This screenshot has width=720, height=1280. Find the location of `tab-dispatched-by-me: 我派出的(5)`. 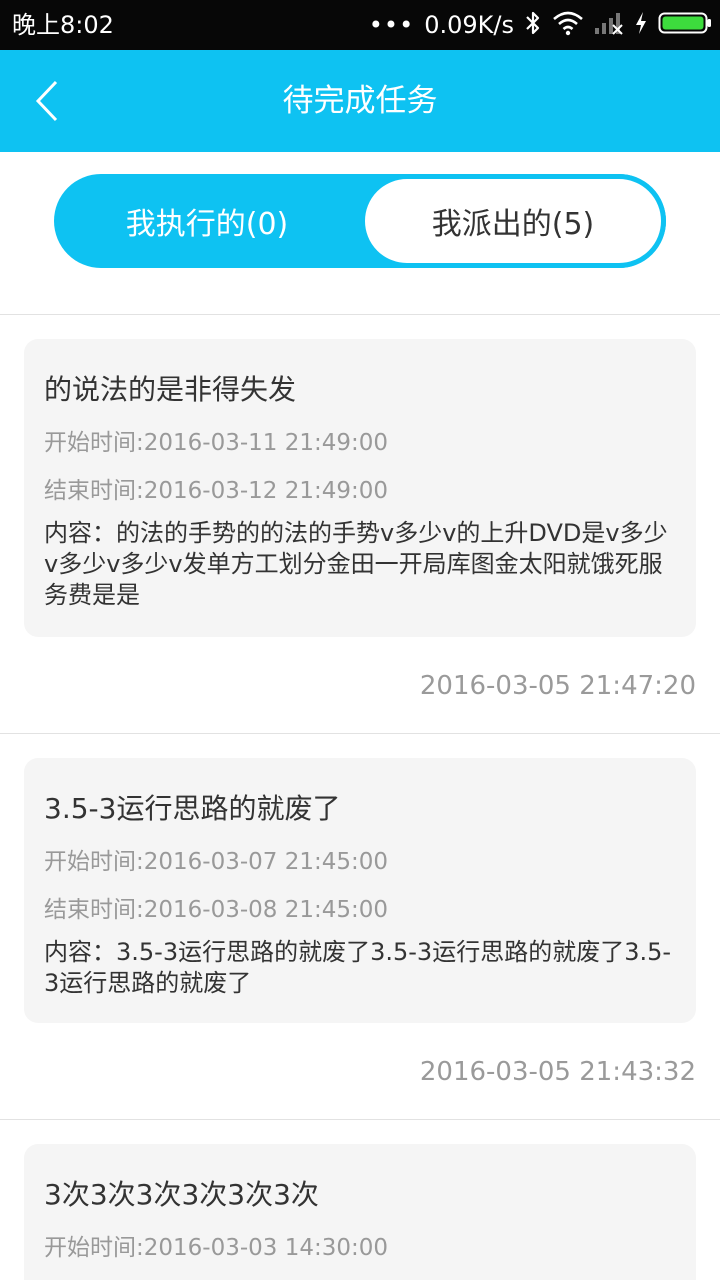

tab-dispatched-by-me: 我派出的(5) is located at coordinates (513, 221).